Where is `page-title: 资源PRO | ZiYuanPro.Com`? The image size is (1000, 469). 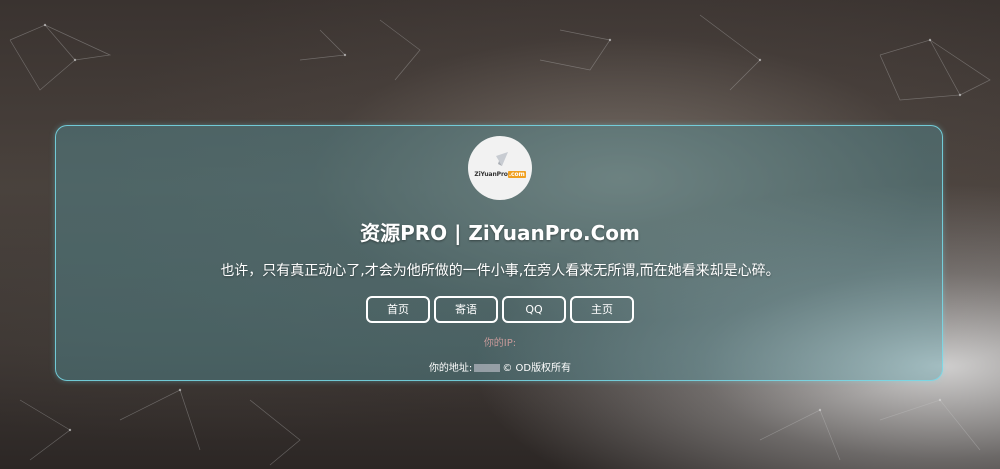 page-title: 资源PRO | ZiYuanPro.Com is located at coordinates (500, 233).